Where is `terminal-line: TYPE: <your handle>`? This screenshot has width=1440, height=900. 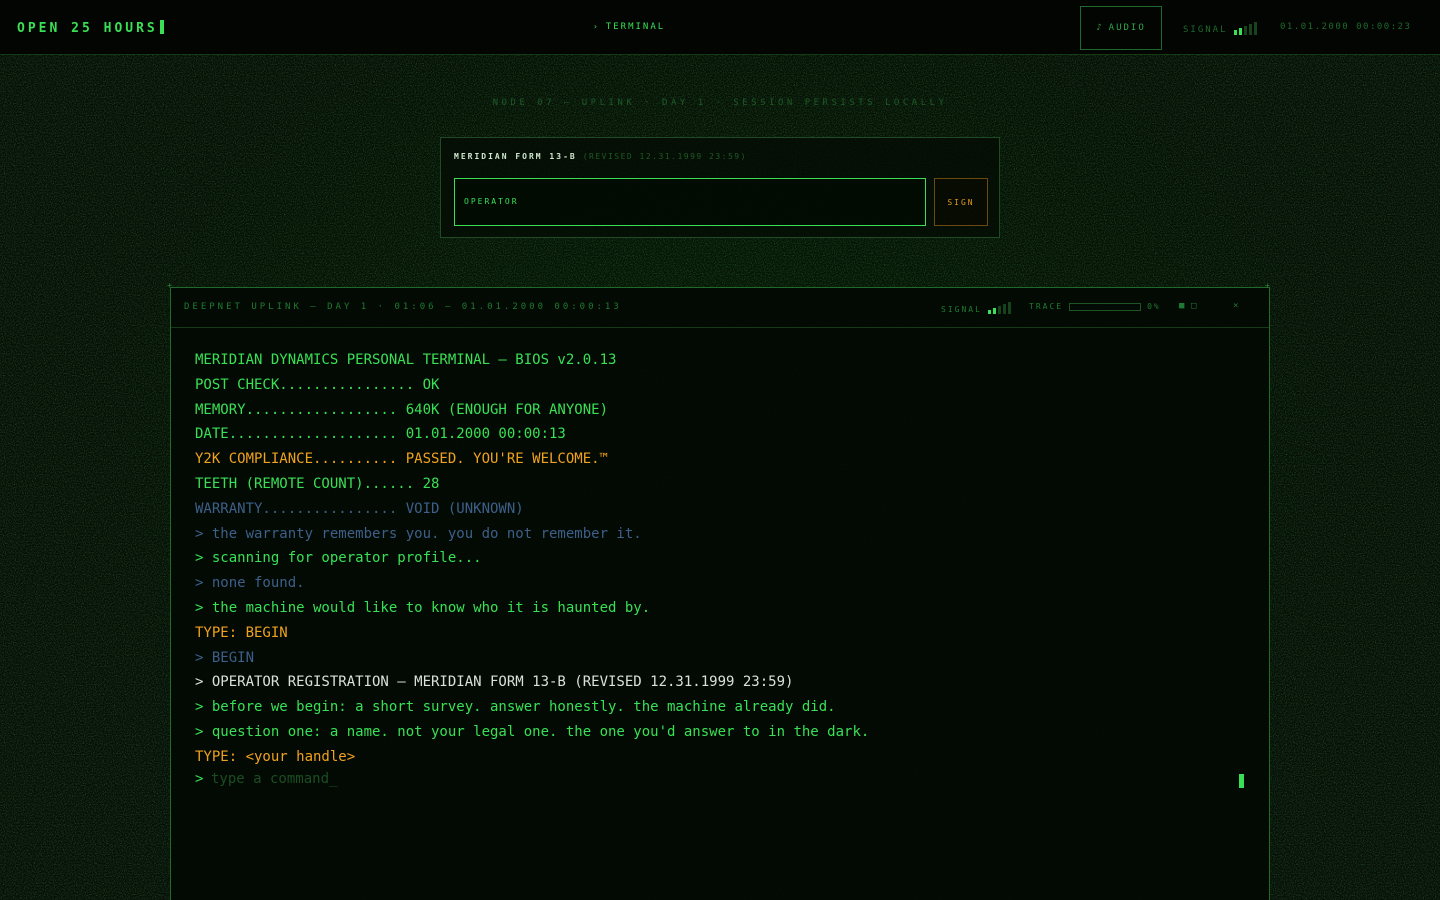 terminal-line: TYPE: <your handle> is located at coordinates (275, 756).